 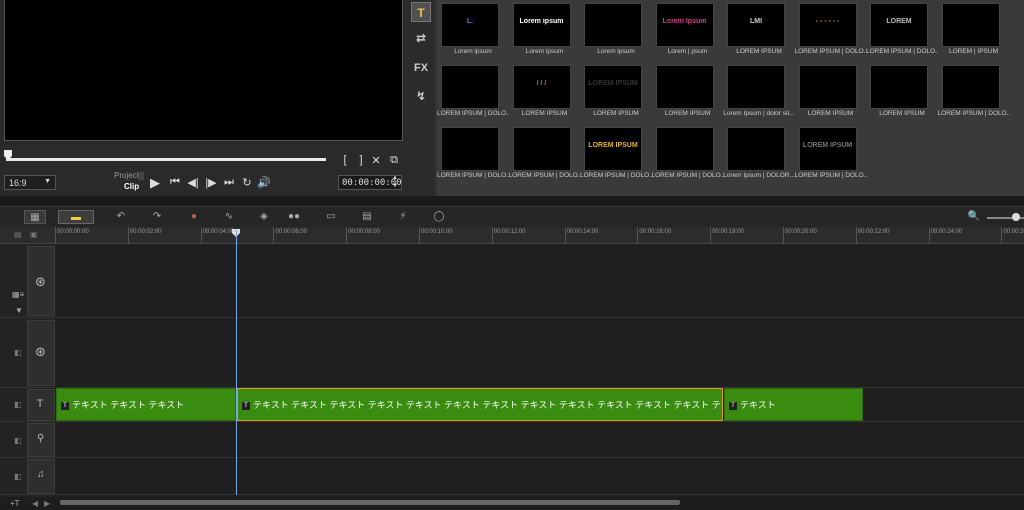 What do you see at coordinates (581, 235) in the screenshot?
I see `ruler-tick: 00:00:14:00` at bounding box center [581, 235].